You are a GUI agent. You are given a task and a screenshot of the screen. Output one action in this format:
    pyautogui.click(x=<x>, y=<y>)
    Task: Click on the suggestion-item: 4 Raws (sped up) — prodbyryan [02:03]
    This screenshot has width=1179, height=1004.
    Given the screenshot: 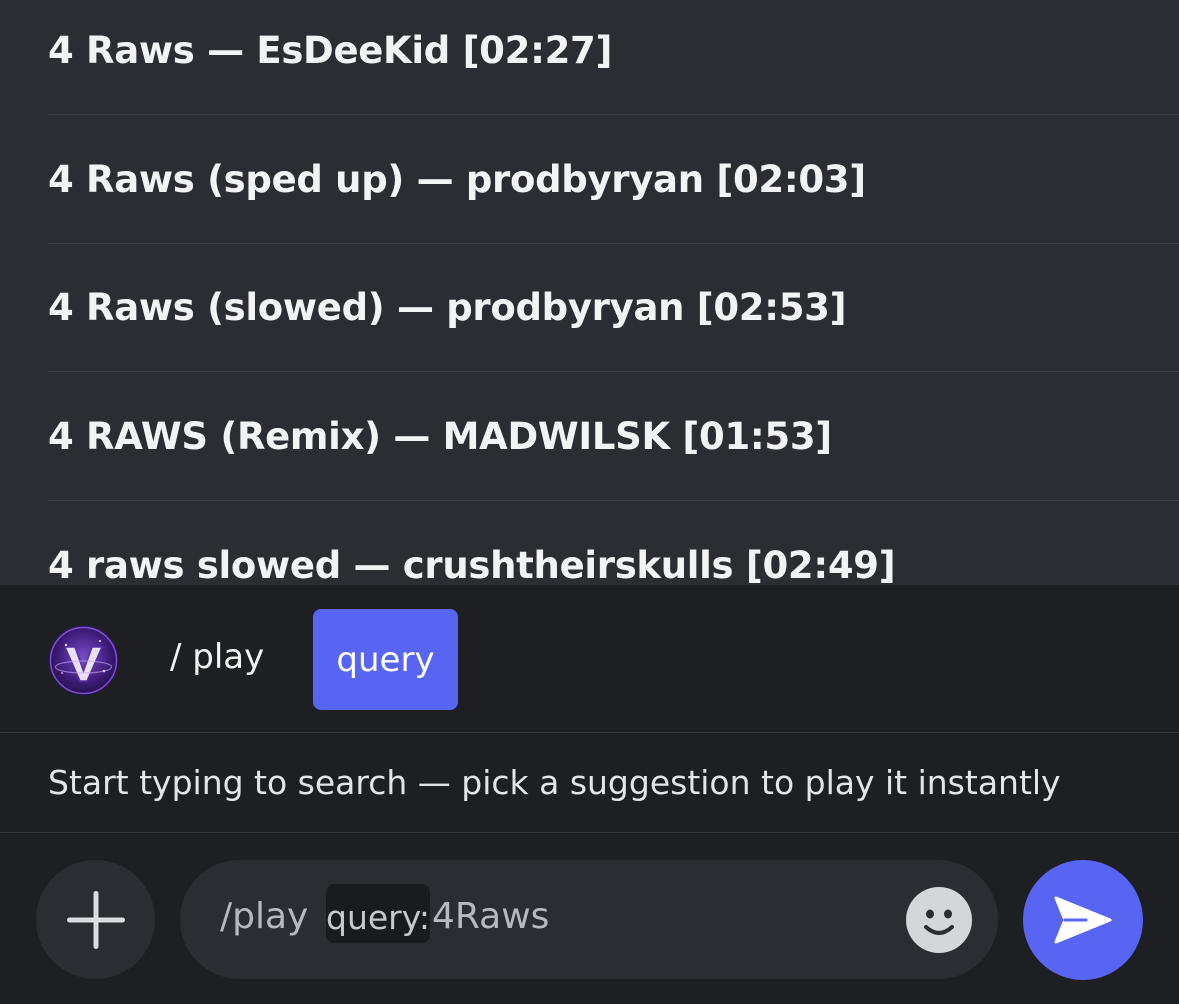 What is the action you would take?
    pyautogui.click(x=613, y=179)
    